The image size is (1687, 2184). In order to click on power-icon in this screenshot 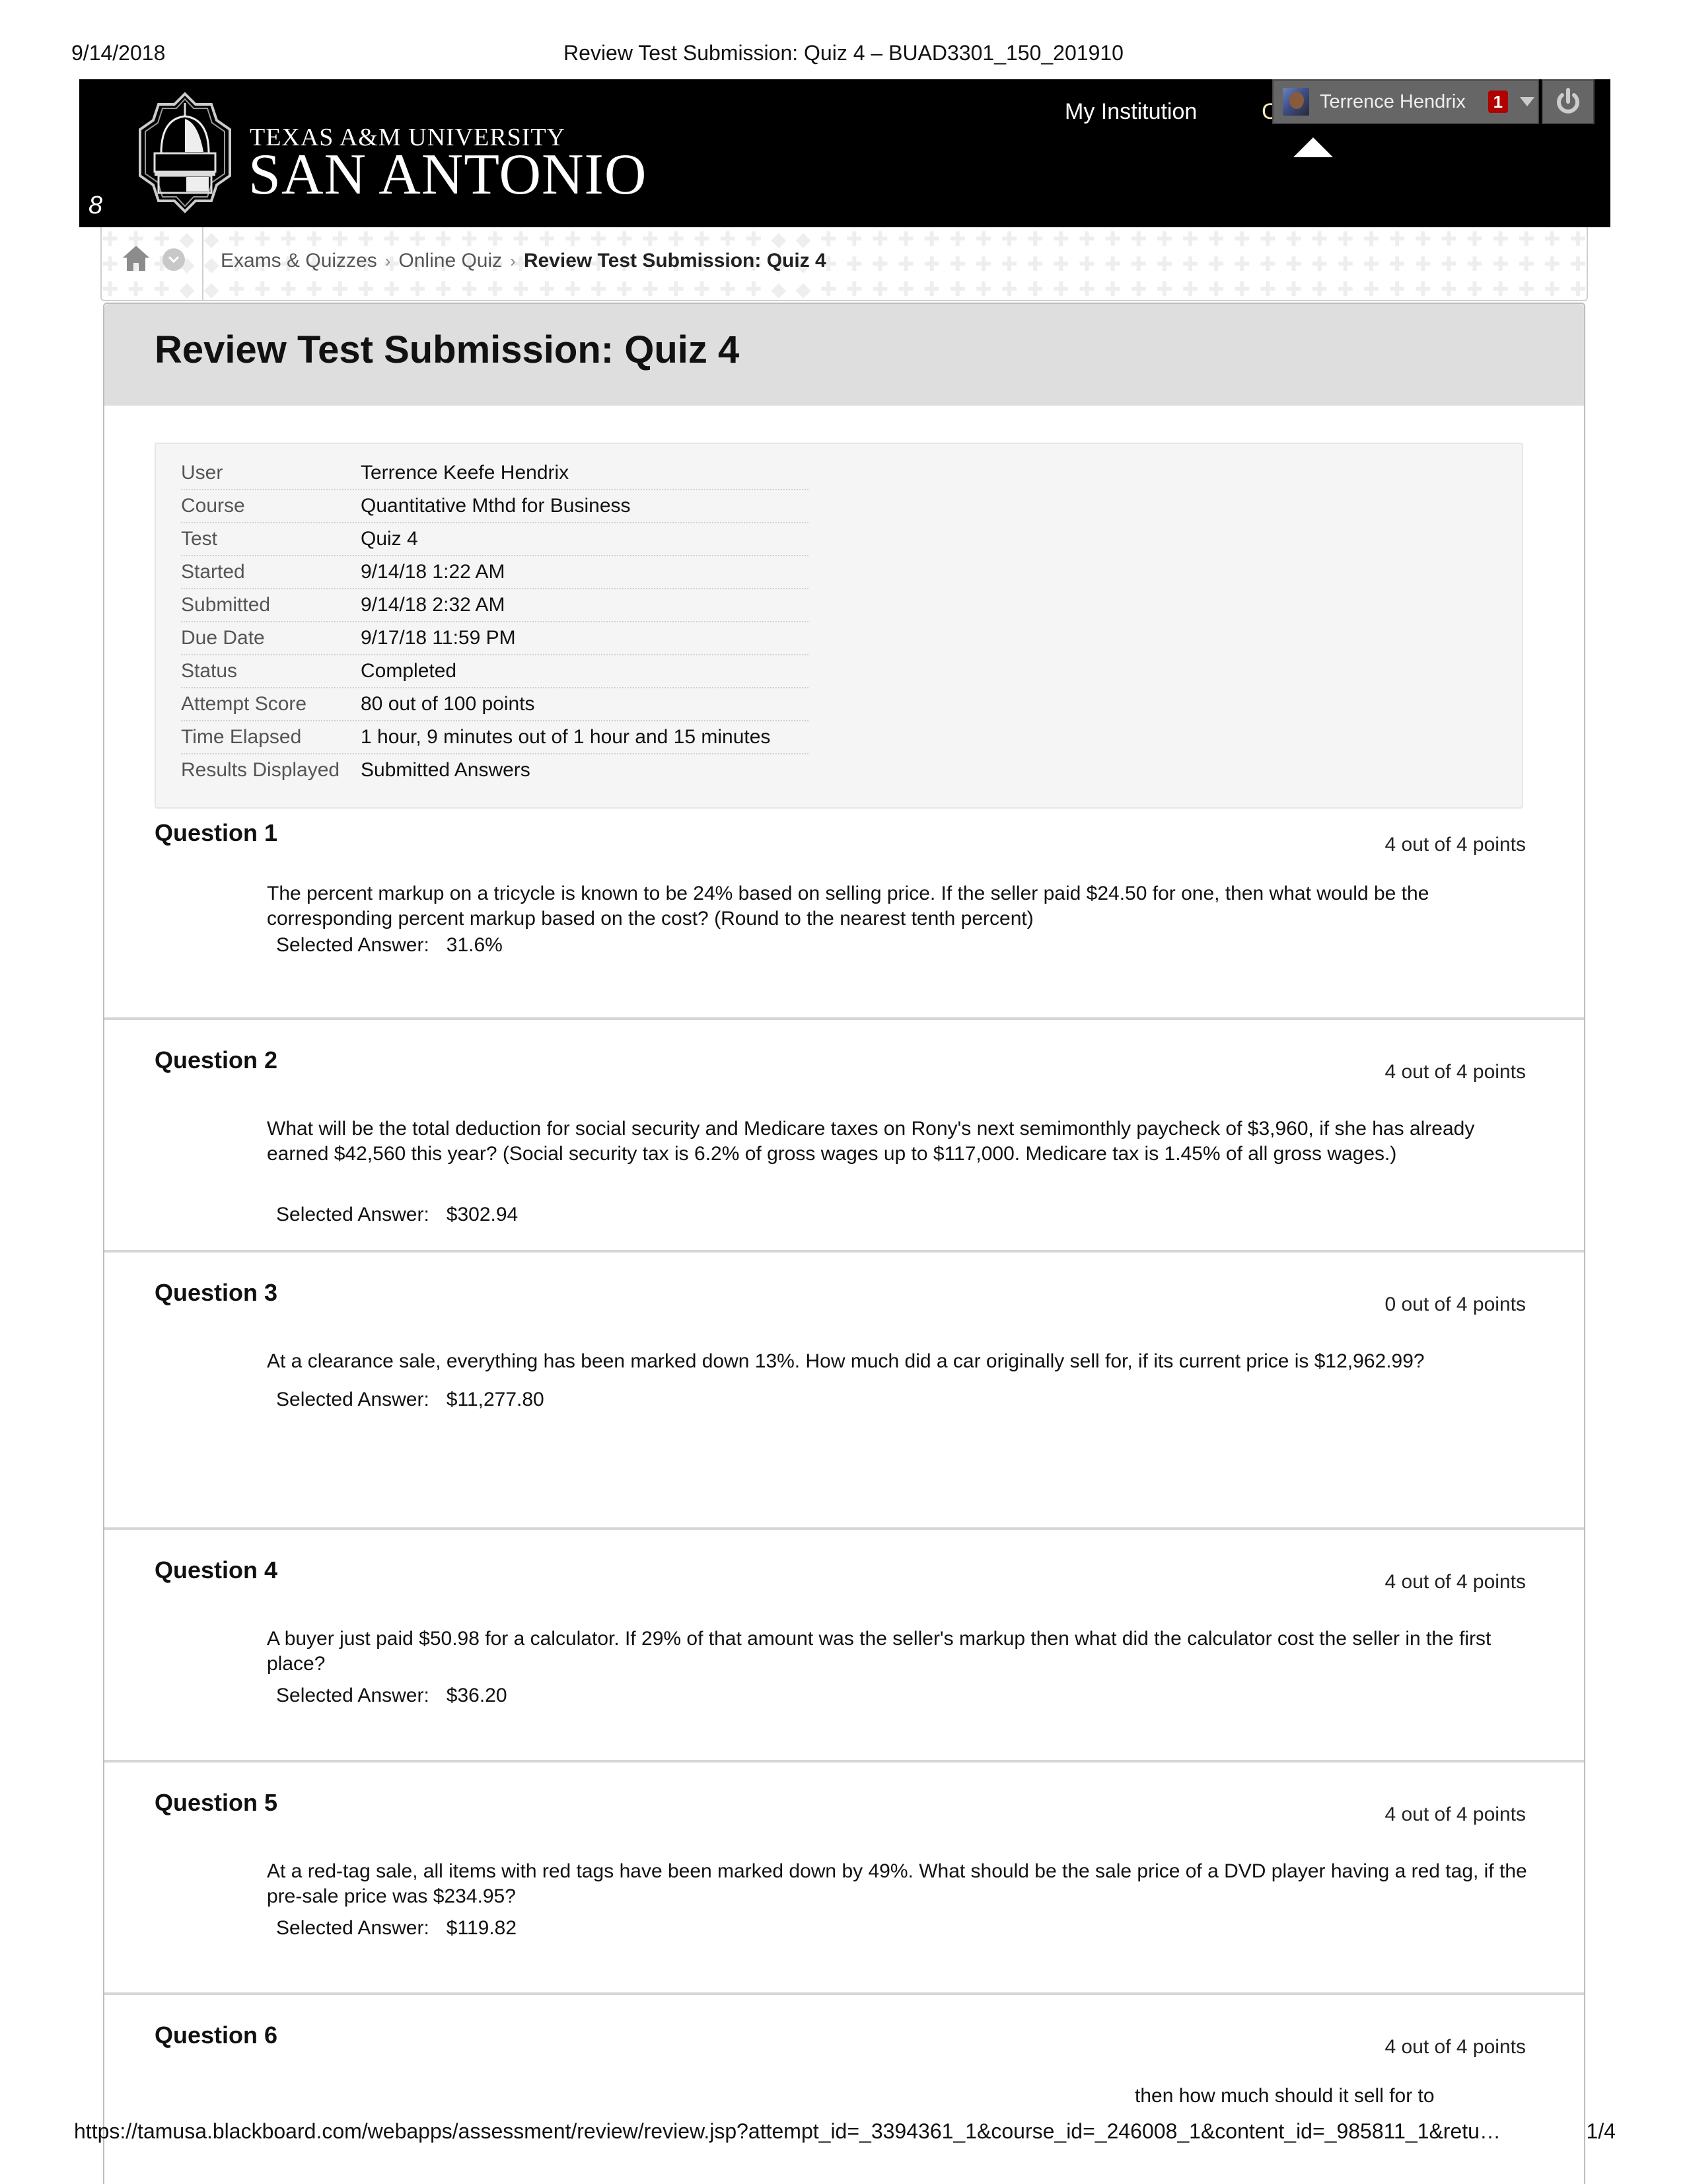, I will do `click(1568, 101)`.